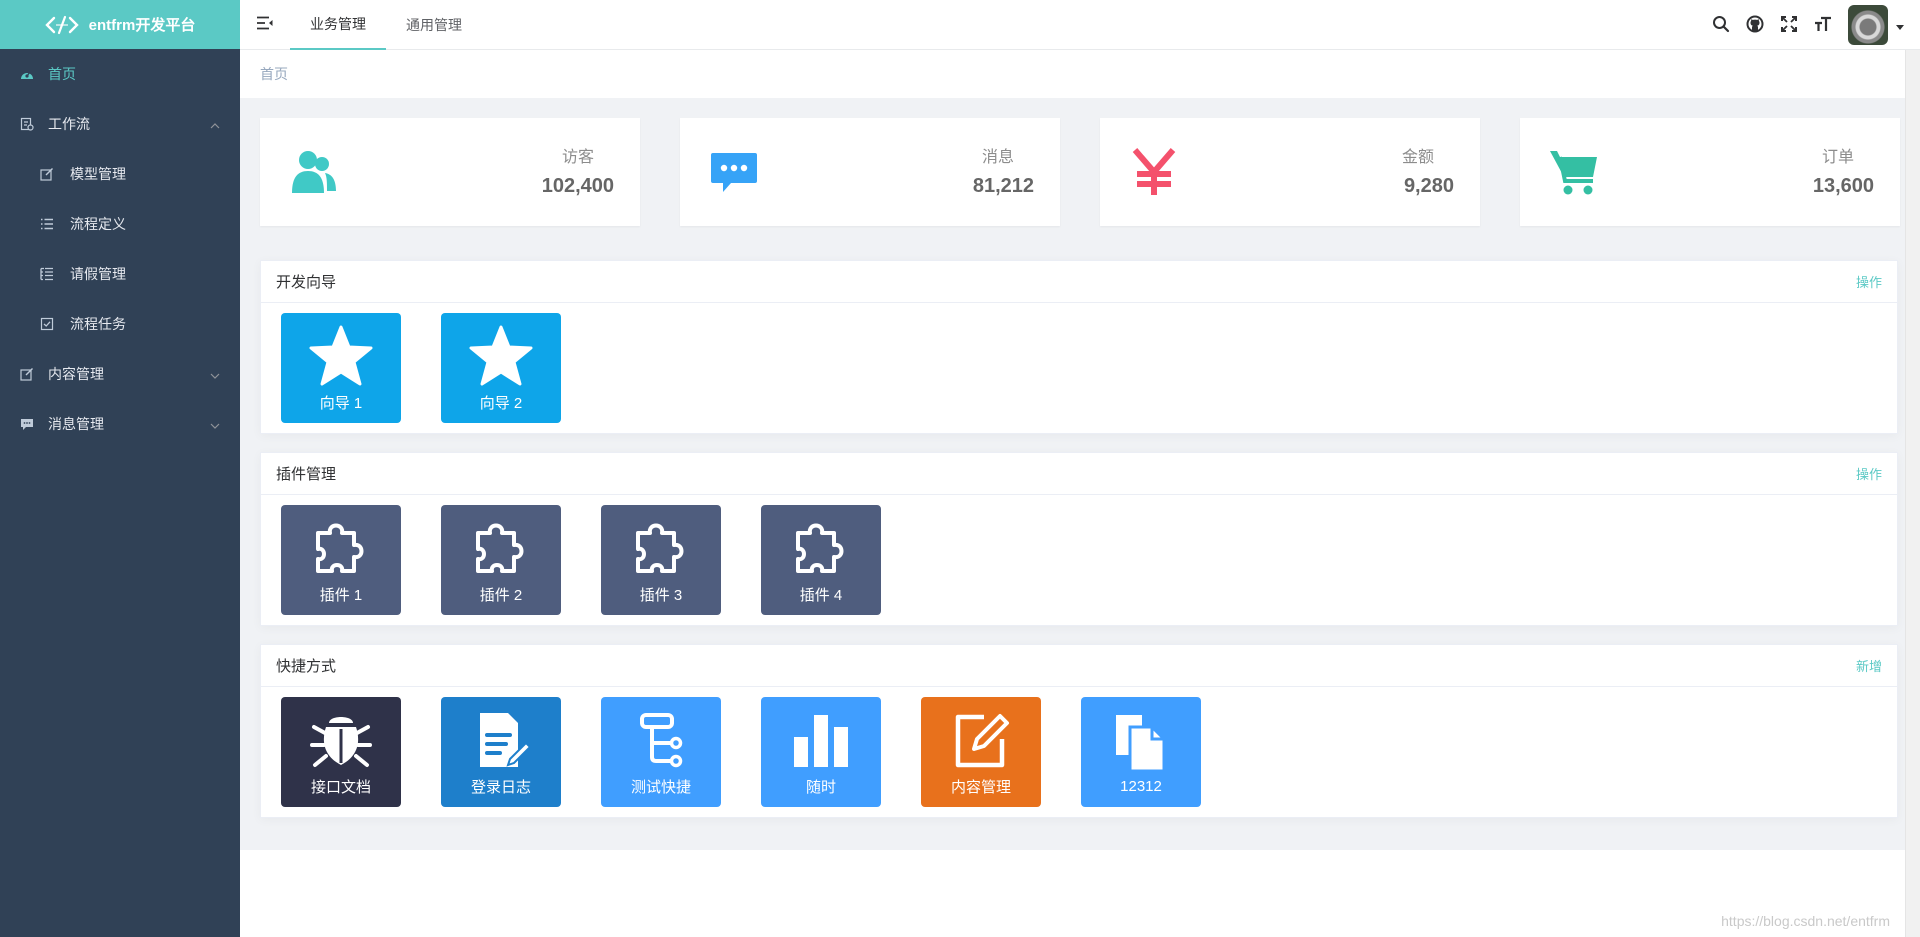 Image resolution: width=1920 pixels, height=937 pixels. What do you see at coordinates (821, 595) in the screenshot?
I see `tile-label: 插件 4` at bounding box center [821, 595].